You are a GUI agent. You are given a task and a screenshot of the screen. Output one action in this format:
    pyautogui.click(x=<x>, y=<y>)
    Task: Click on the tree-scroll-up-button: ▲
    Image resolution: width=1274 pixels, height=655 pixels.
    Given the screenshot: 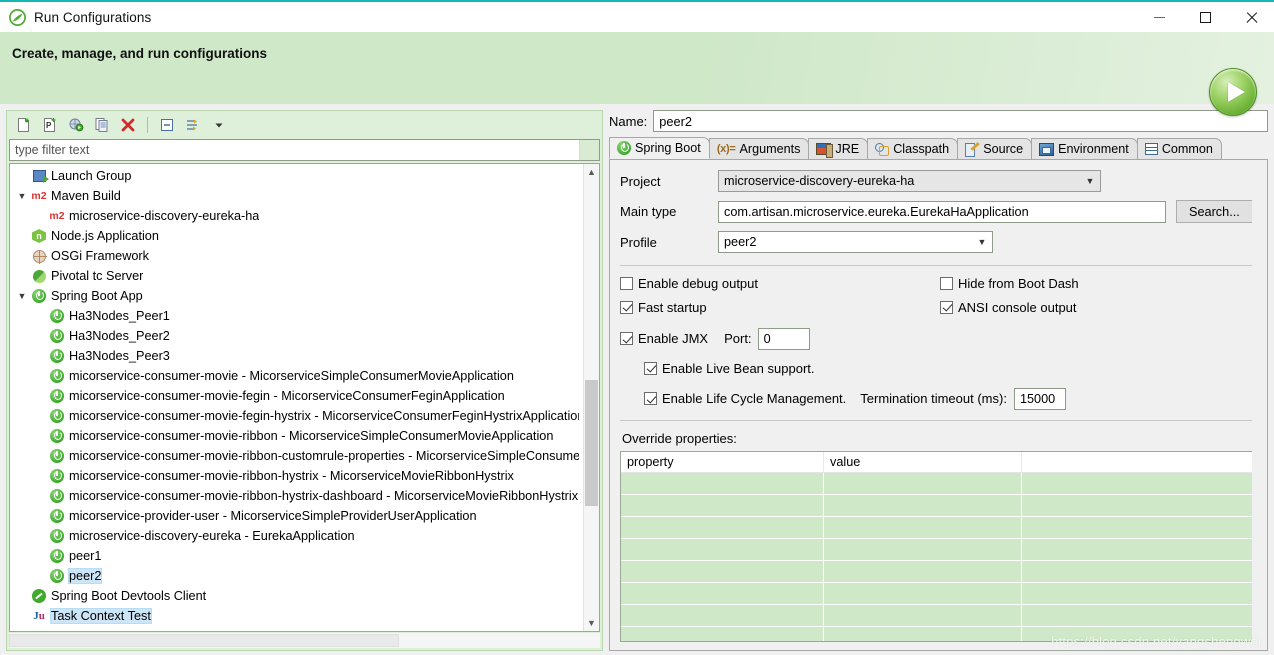 What is the action you would take?
    pyautogui.click(x=591, y=172)
    